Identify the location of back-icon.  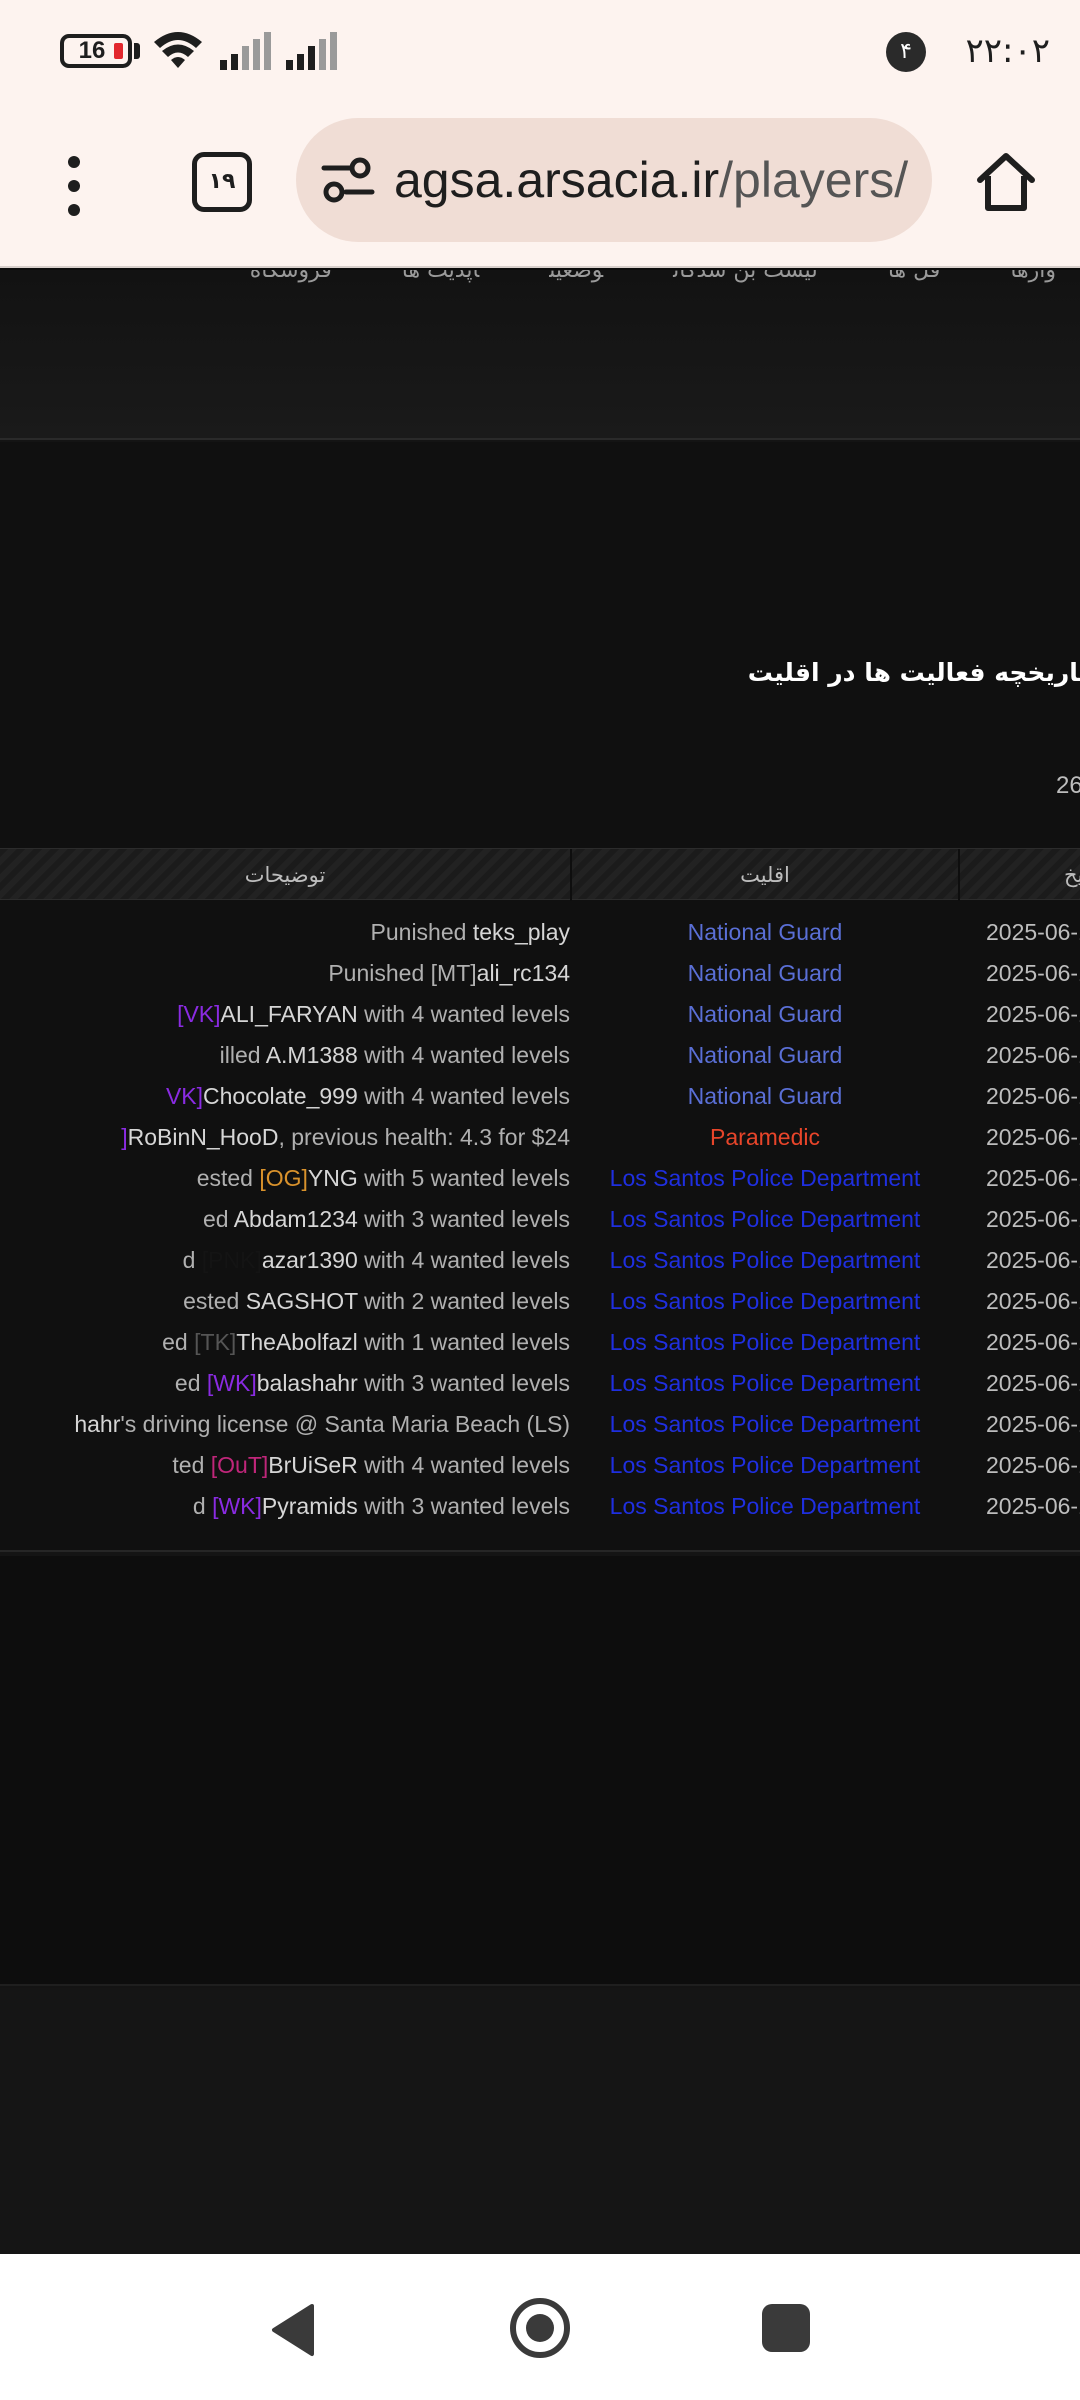
(292, 2330).